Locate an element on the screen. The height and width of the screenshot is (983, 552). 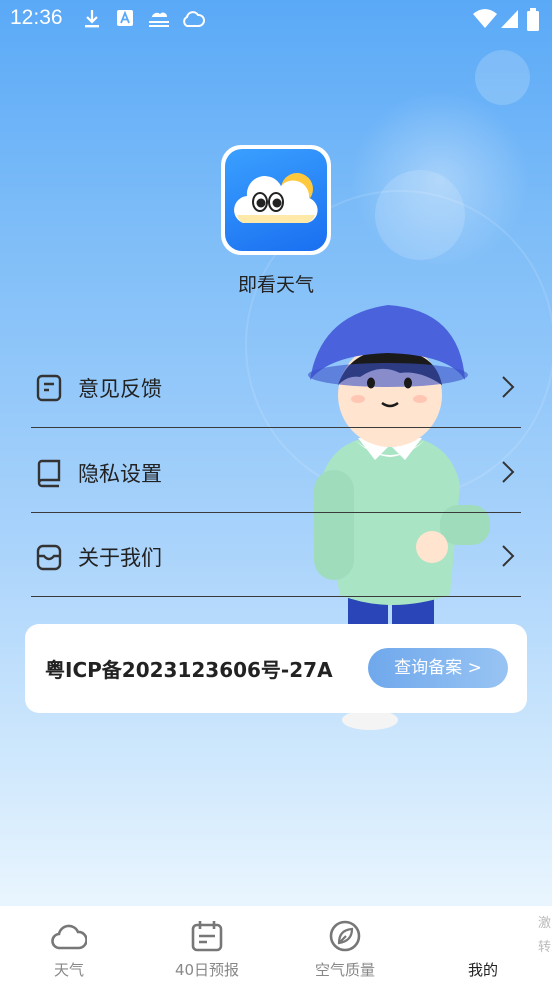
edge-text: 转 is located at coordinates (545, 947).